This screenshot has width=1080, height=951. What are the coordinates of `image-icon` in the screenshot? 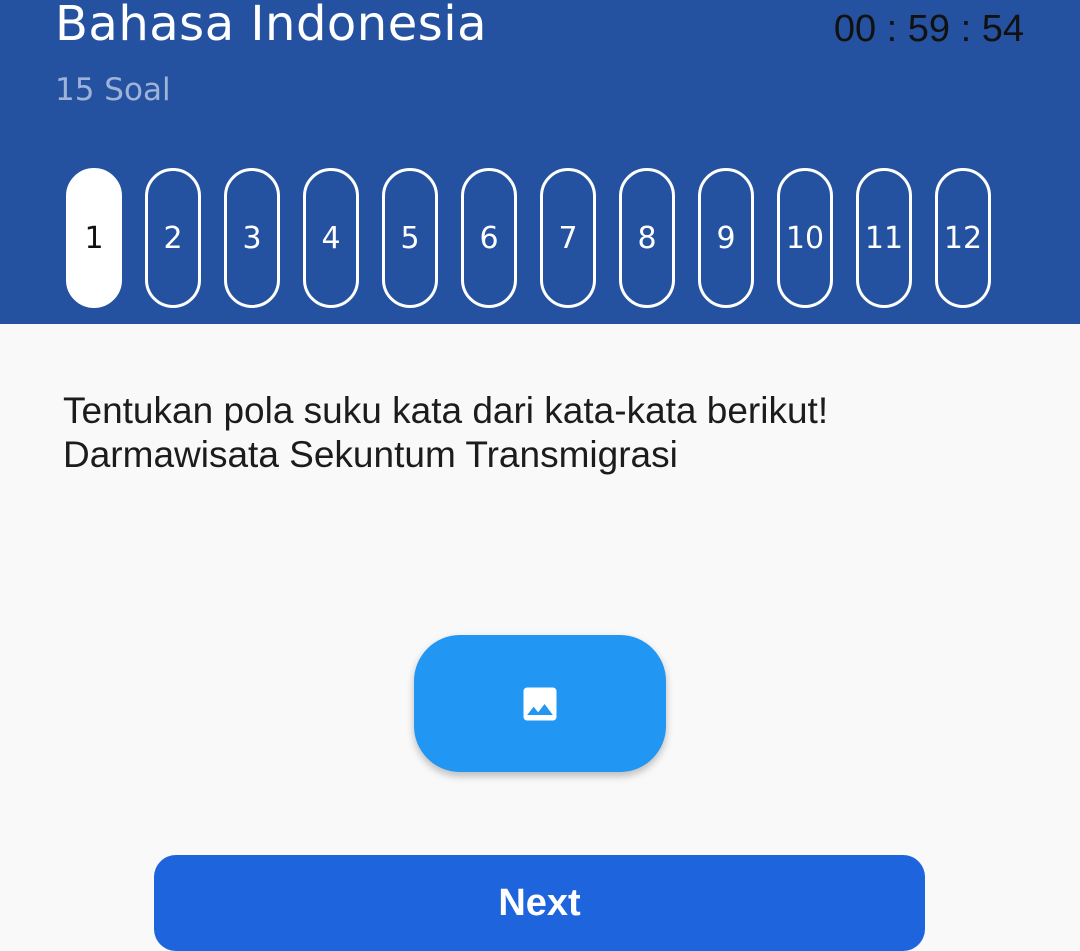 It's located at (540, 703).